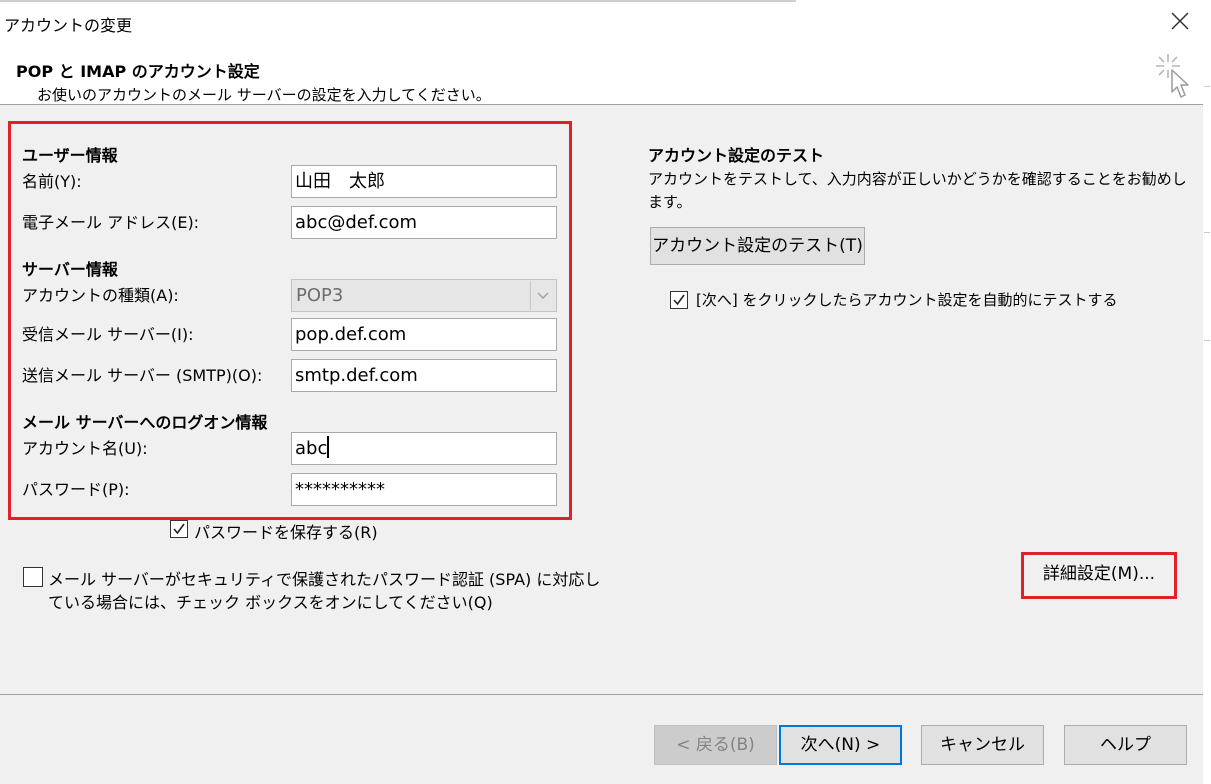  I want to click on name-field: 山田 太郎, so click(424, 181).